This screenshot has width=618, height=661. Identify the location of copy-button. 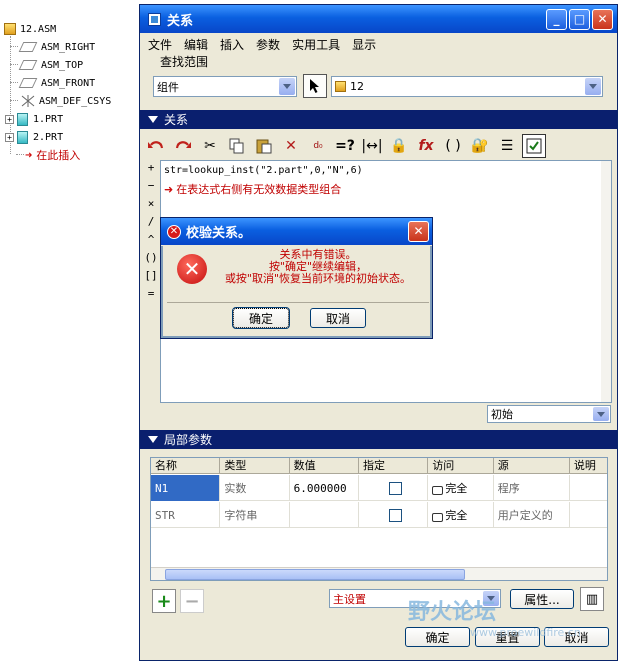
(237, 146).